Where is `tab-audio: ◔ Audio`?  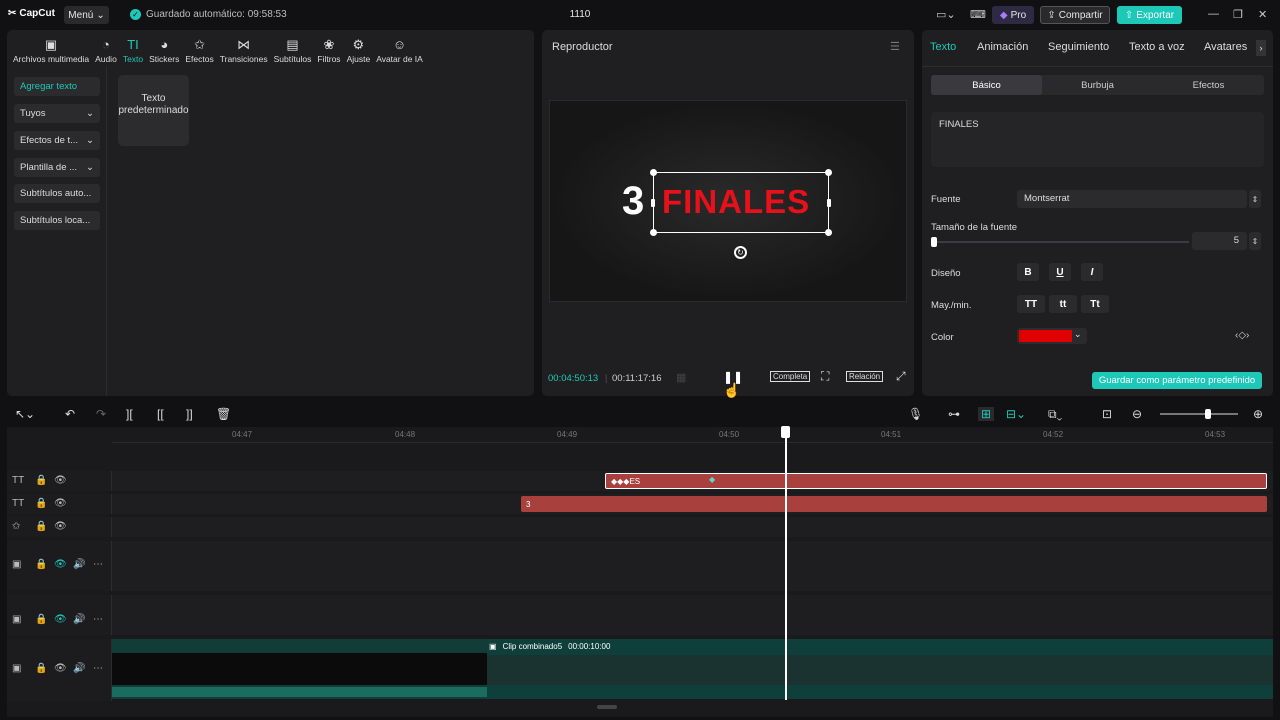
tab-audio: ◔ Audio is located at coordinates (106, 47).